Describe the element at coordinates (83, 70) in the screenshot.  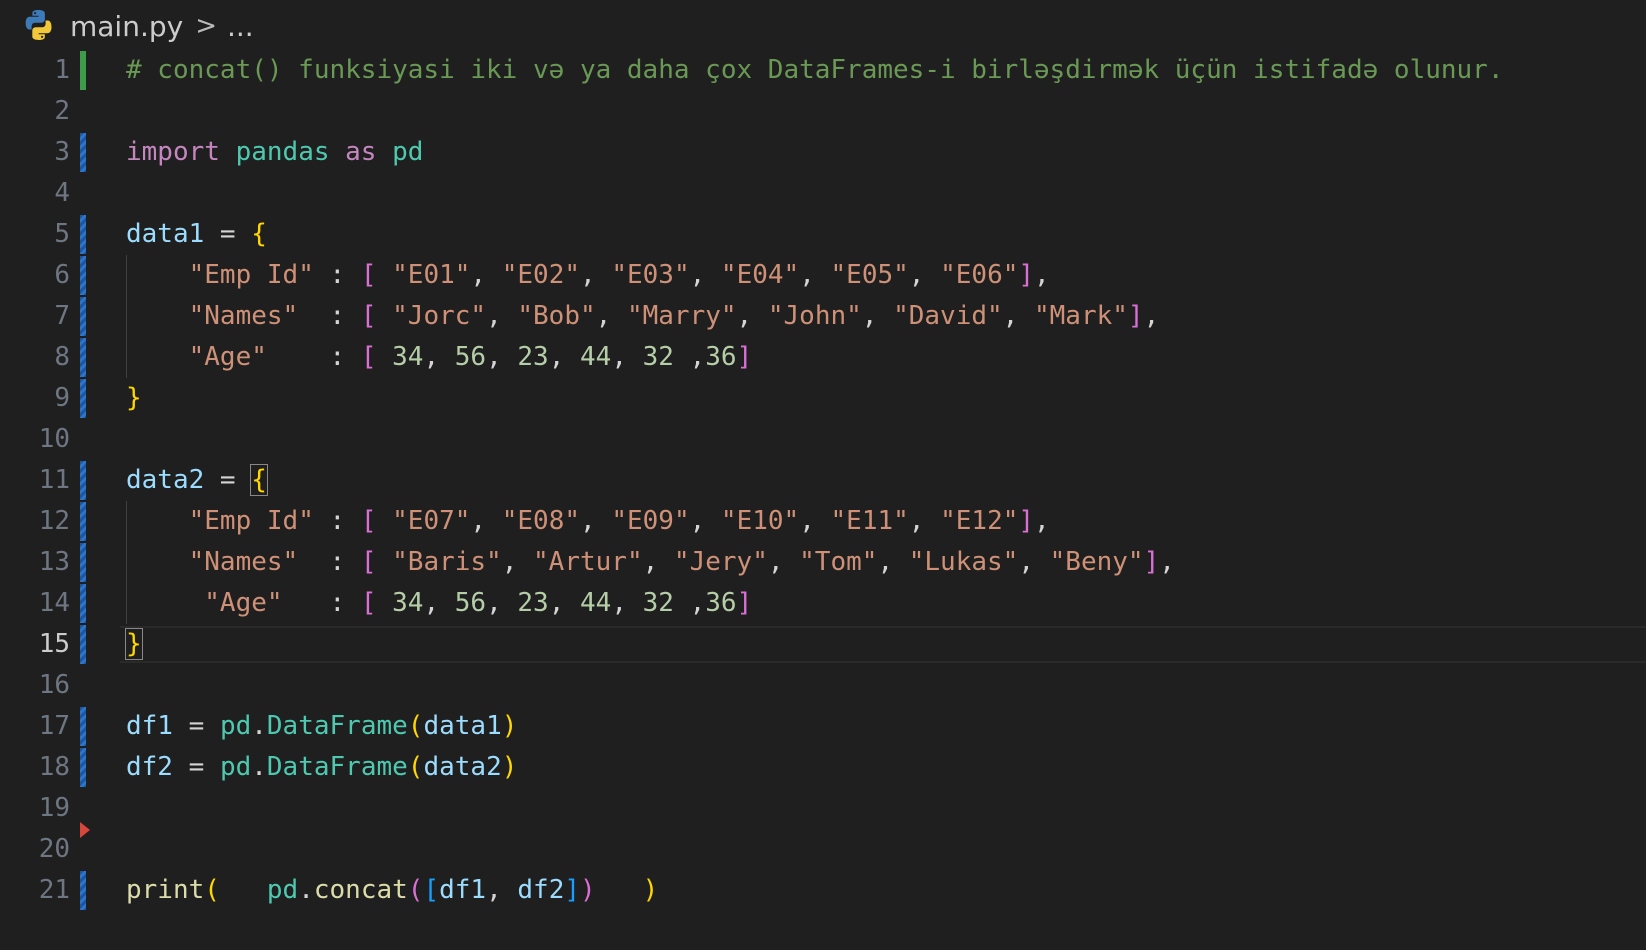
I see `git-added-marker` at that location.